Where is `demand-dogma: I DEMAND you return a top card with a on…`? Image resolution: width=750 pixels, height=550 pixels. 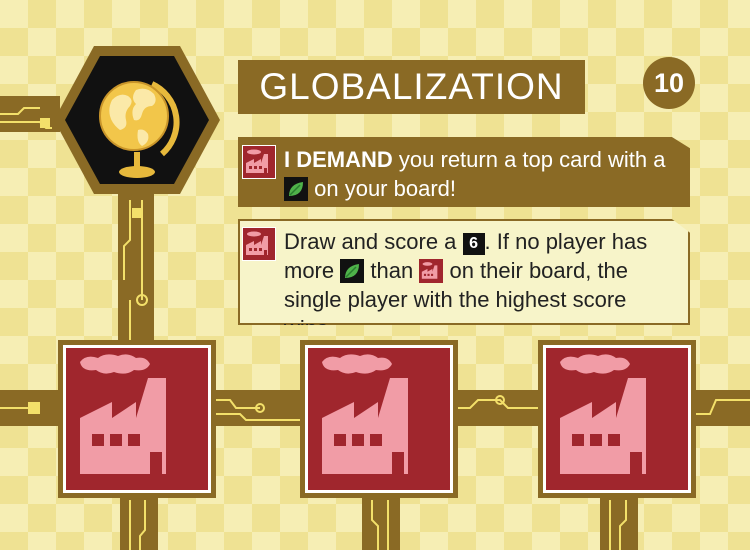
demand-dogma: I DEMAND you return a top card with a on… is located at coordinates (464, 172).